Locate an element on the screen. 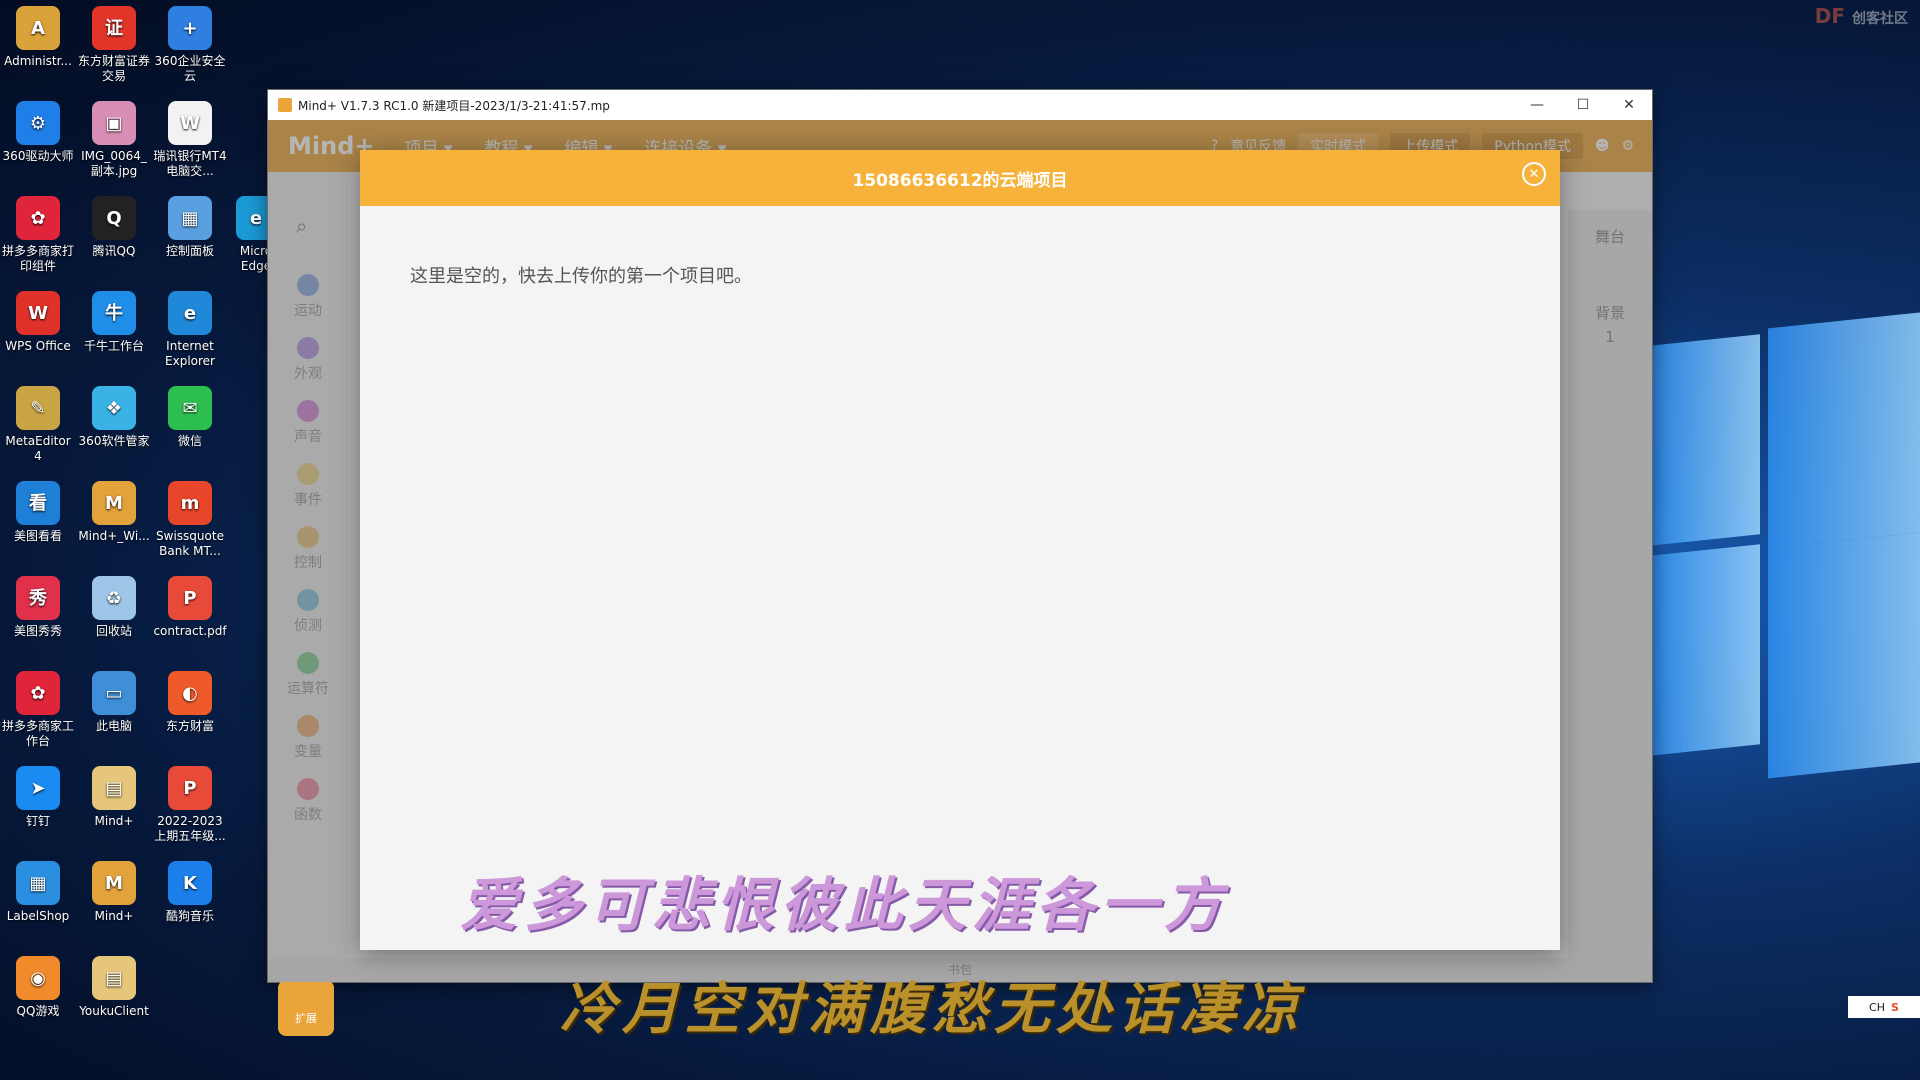 This screenshot has height=1080, width=1920. desktop-icon: ⚙ 360驱动大师 is located at coordinates (38, 132).